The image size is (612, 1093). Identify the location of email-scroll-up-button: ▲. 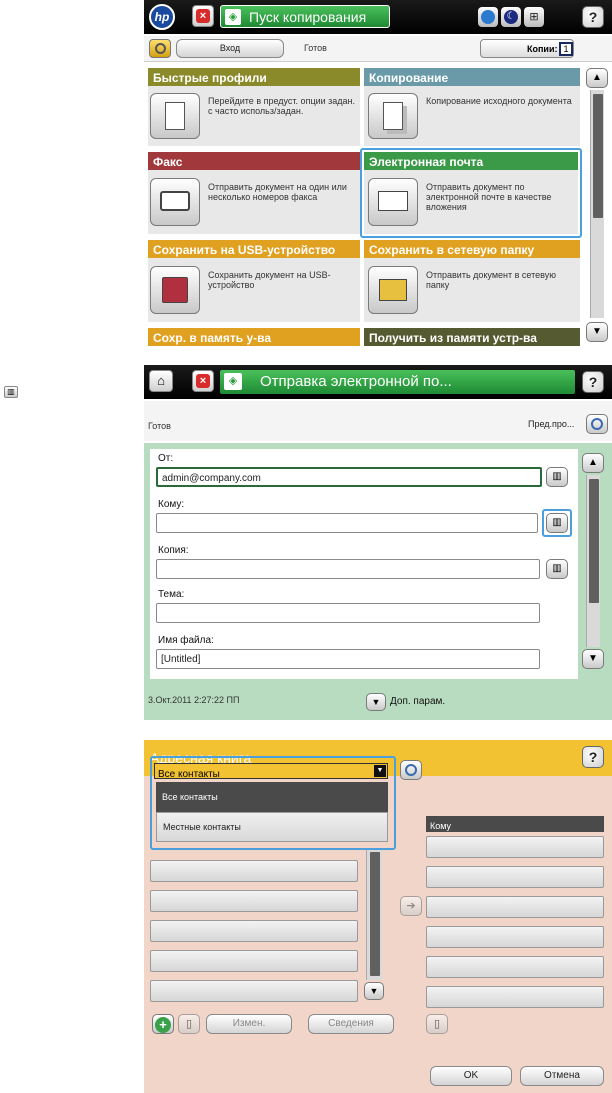
(593, 463).